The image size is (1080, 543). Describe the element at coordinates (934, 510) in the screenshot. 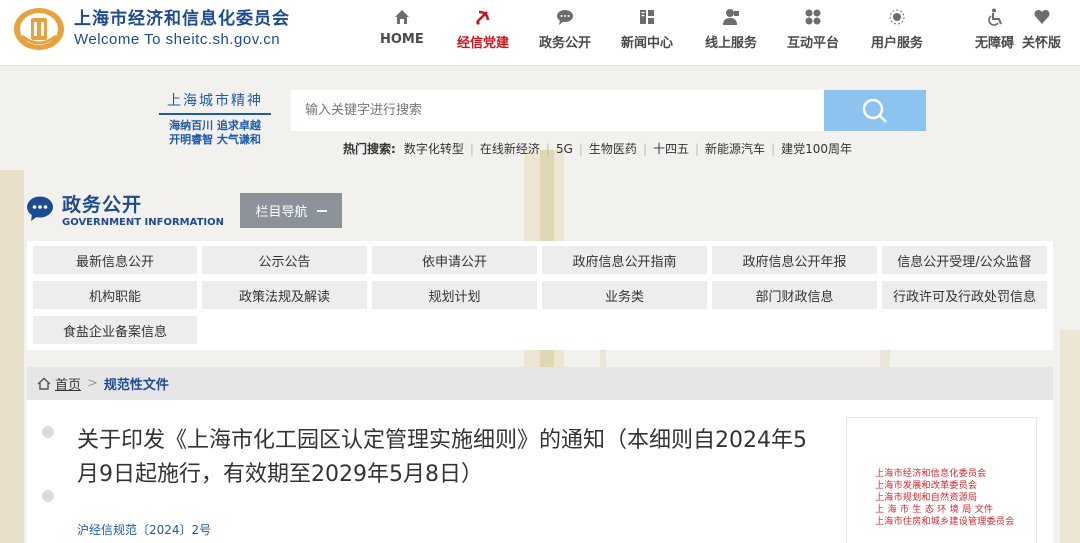

I see `issuer-line: 上 海 市 生 态 环 境 局 文件` at that location.